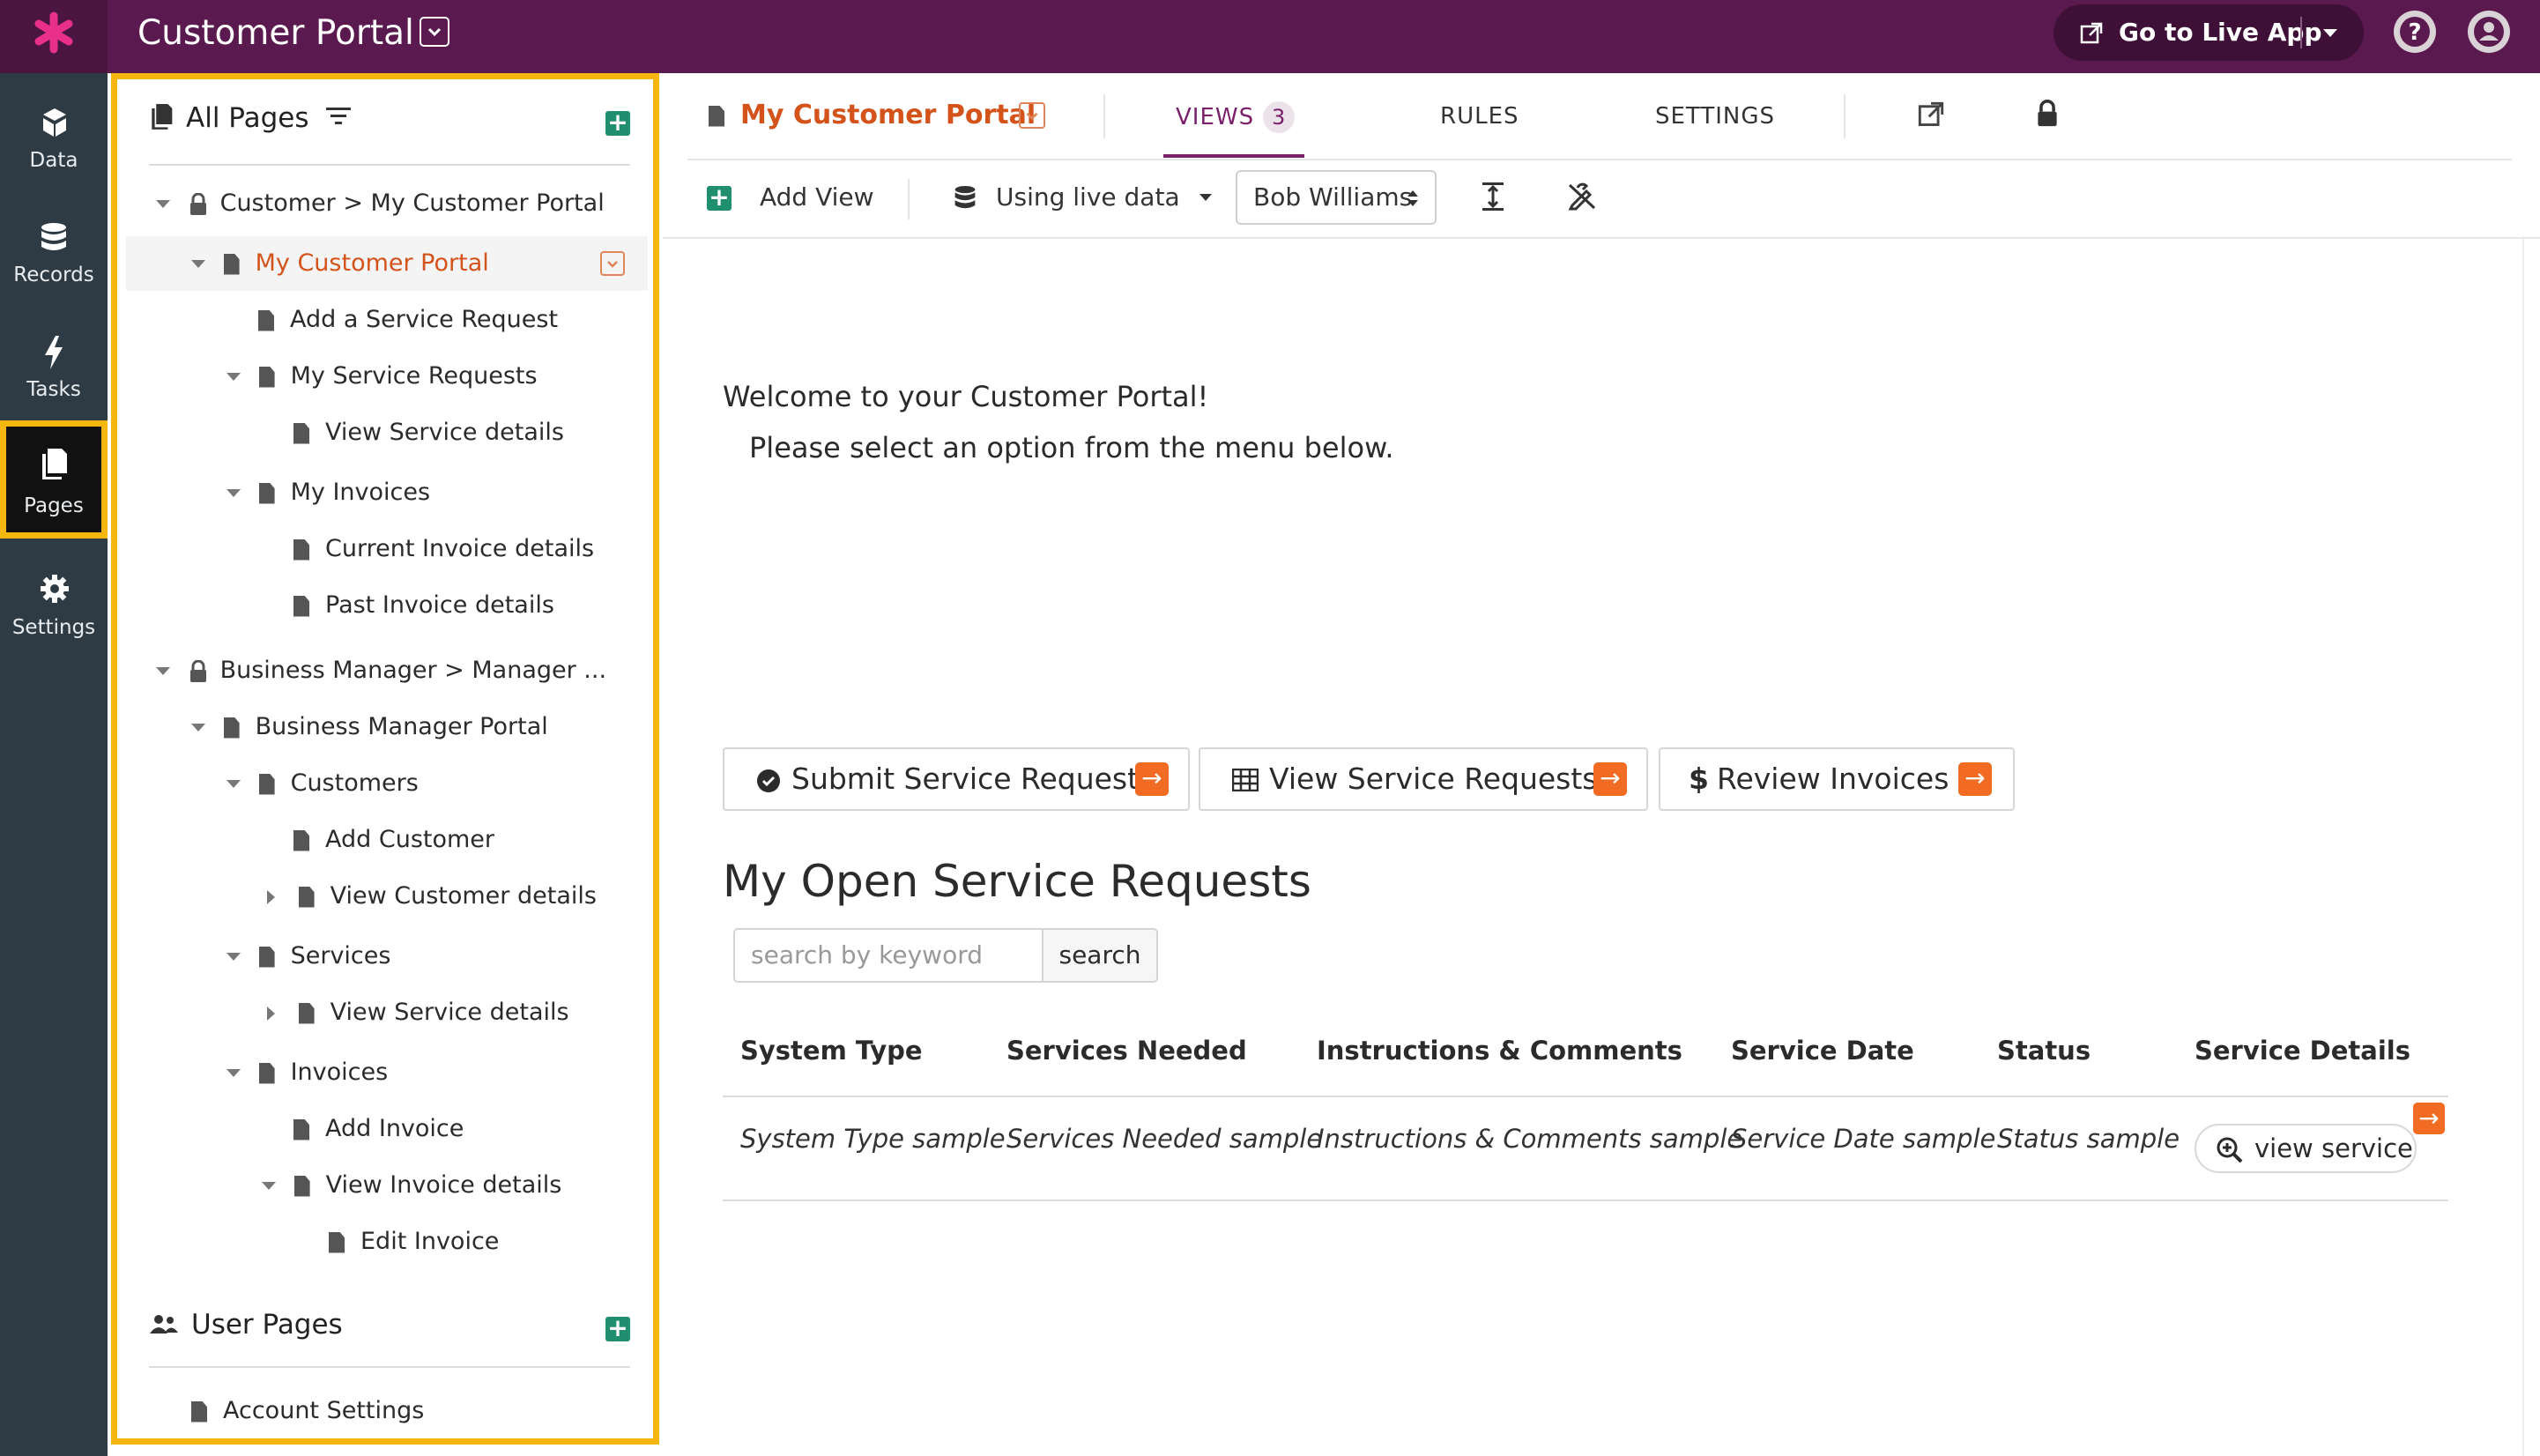 The width and height of the screenshot is (2540, 1456). What do you see at coordinates (411, 1185) in the screenshot?
I see `tree-item: View Invoice details` at bounding box center [411, 1185].